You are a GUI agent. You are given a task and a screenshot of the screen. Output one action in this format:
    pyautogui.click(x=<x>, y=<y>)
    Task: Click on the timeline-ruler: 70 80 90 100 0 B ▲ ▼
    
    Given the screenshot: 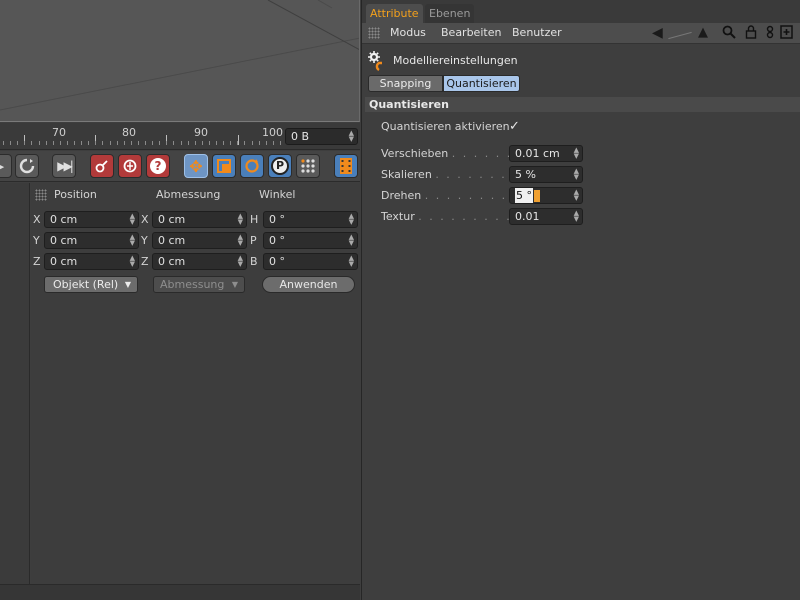 What is the action you would take?
    pyautogui.click(x=180, y=136)
    